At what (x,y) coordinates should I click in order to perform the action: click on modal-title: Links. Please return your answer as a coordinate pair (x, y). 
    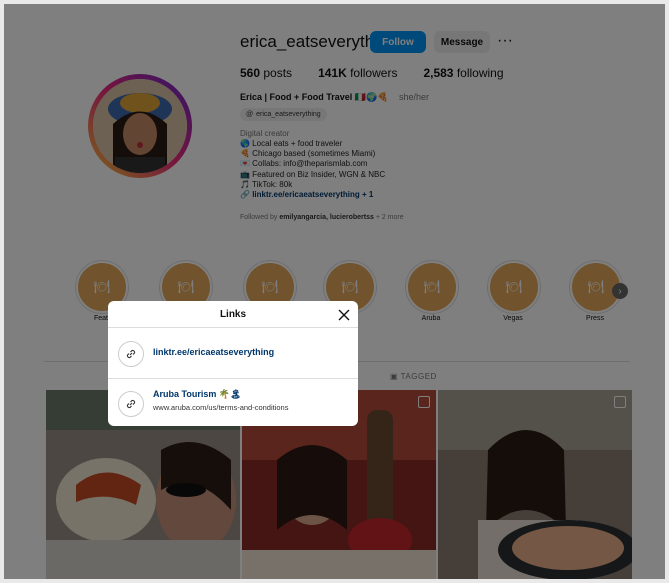
    Looking at the image, I should click on (233, 314).